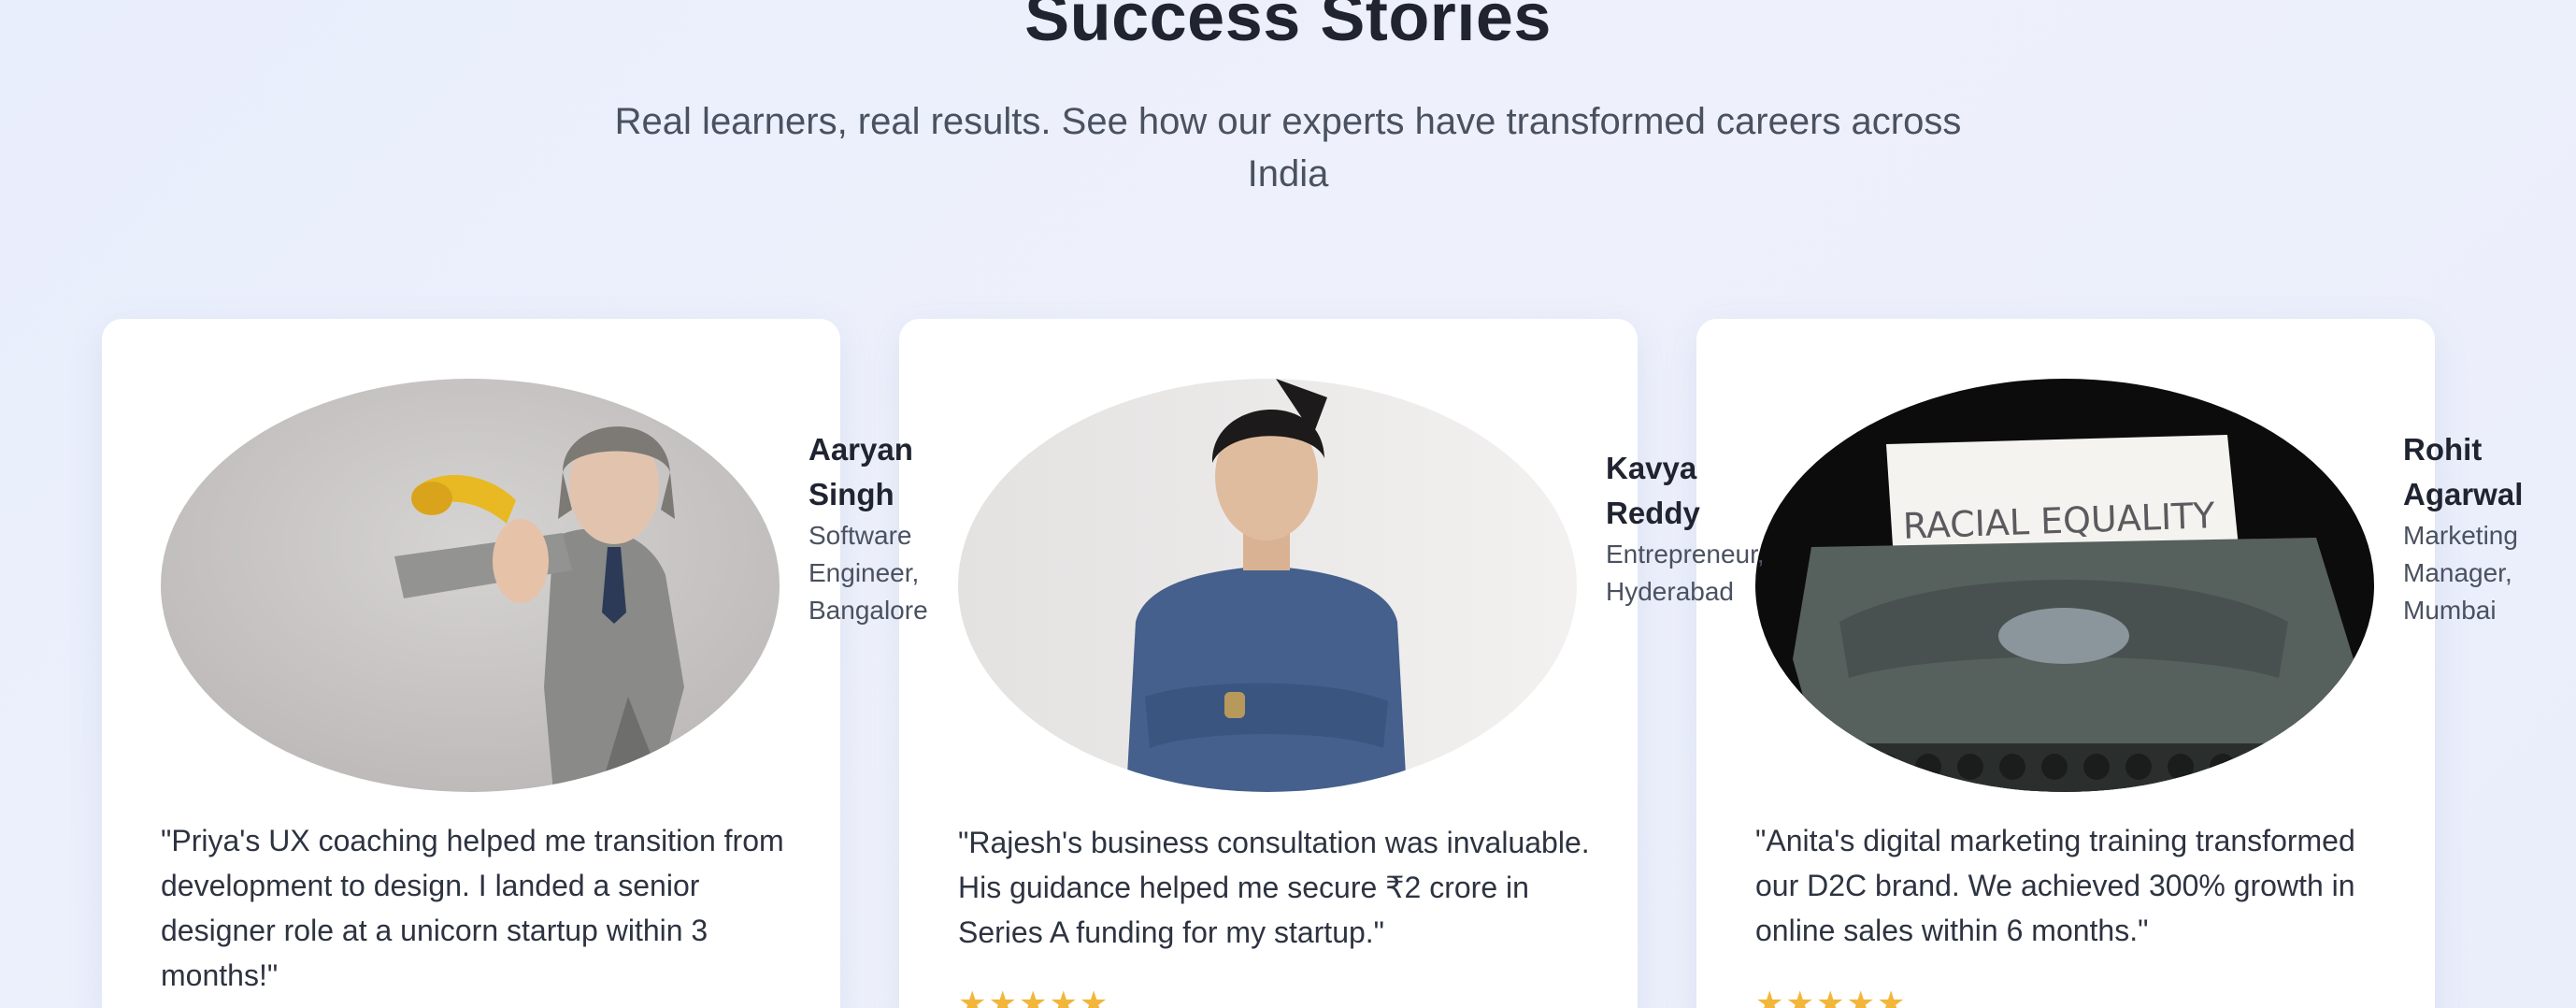 The height and width of the screenshot is (1008, 2576). I want to click on testimonial-person: Kavya Reddy Entrepreneur, Hyderabad, so click(1685, 528).